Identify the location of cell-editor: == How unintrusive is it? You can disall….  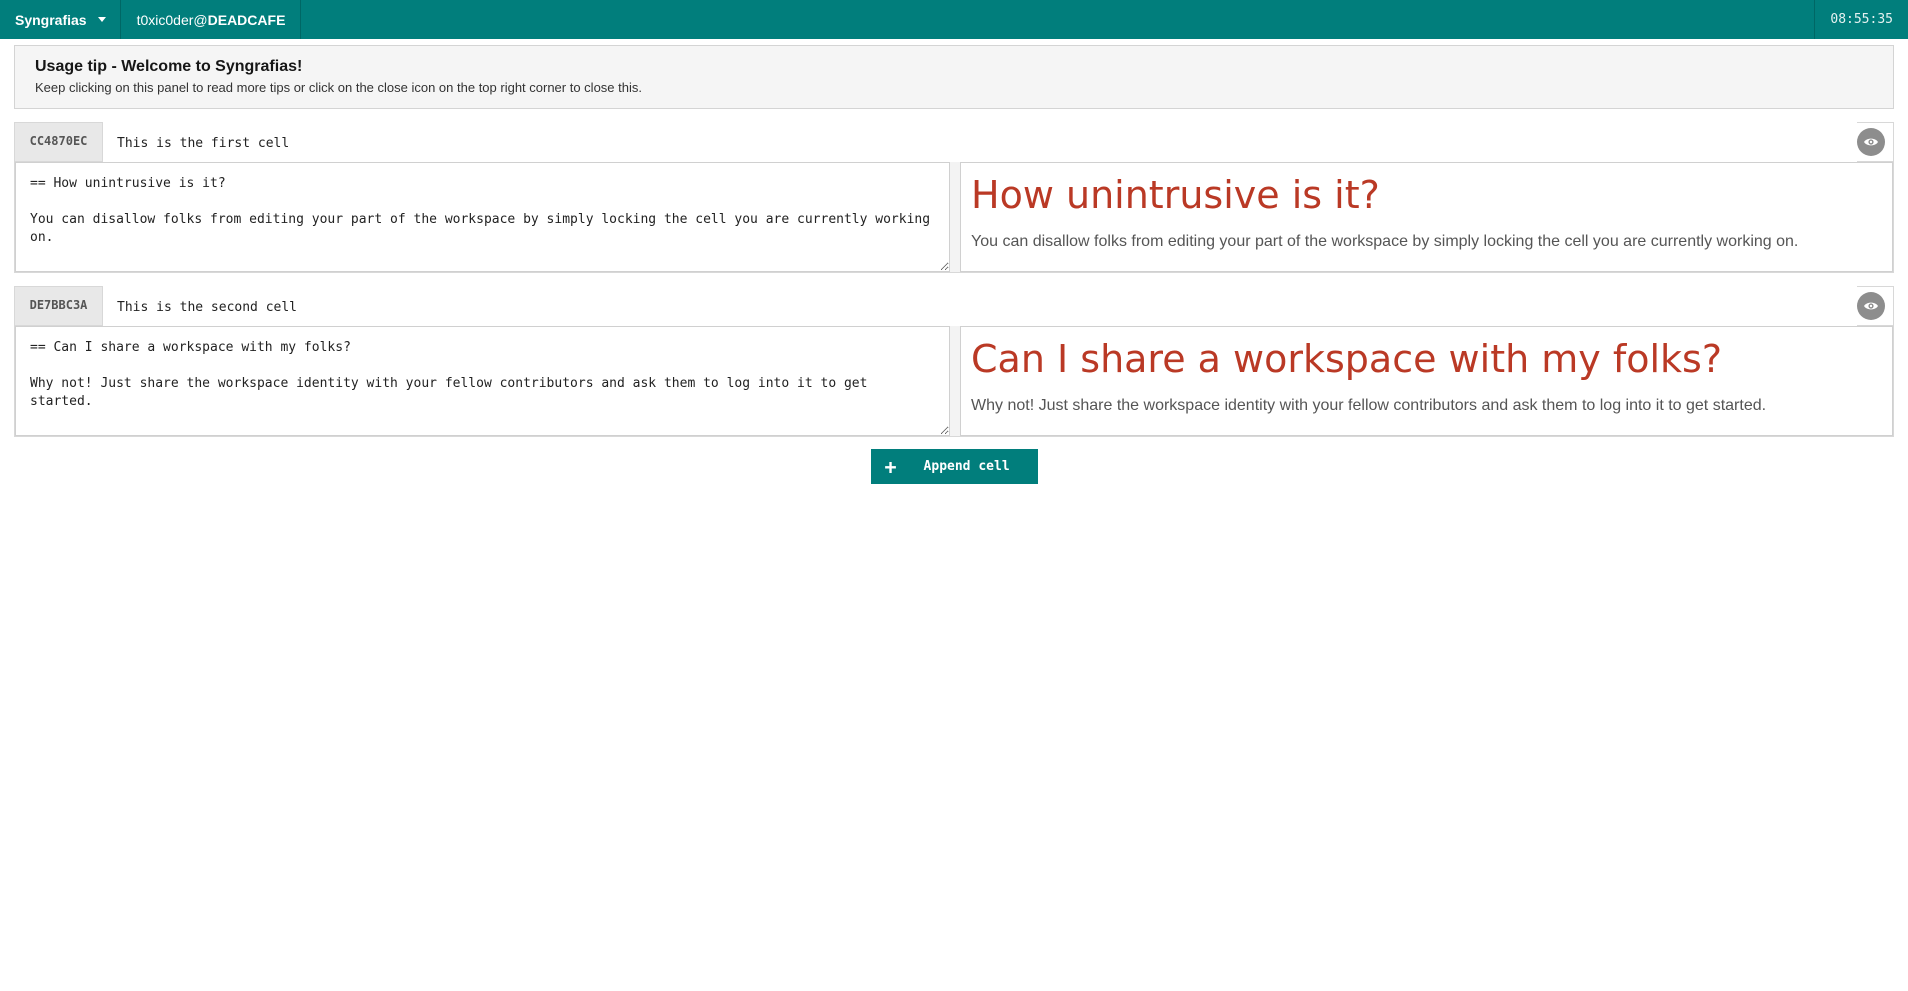
(482, 217).